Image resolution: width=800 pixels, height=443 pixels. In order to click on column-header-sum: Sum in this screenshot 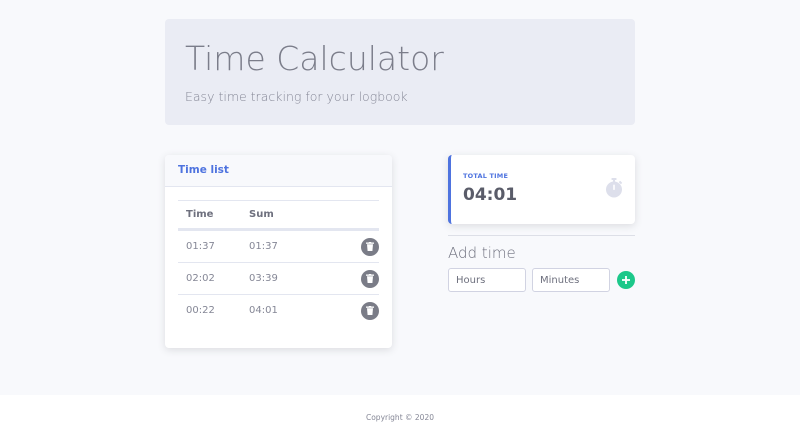, I will do `click(261, 214)`.